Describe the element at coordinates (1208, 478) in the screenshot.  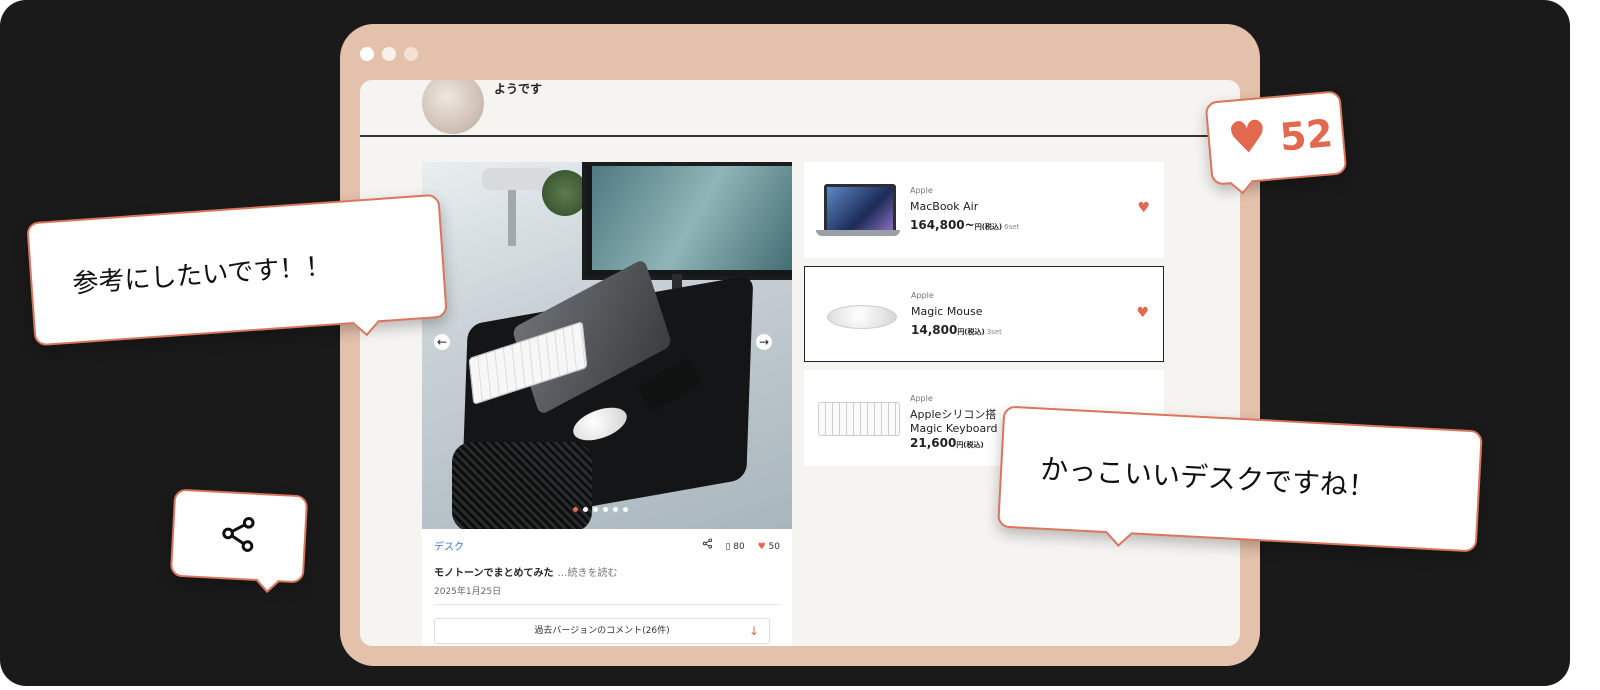
I see `comment-text: かっこいいデスクですね！` at that location.